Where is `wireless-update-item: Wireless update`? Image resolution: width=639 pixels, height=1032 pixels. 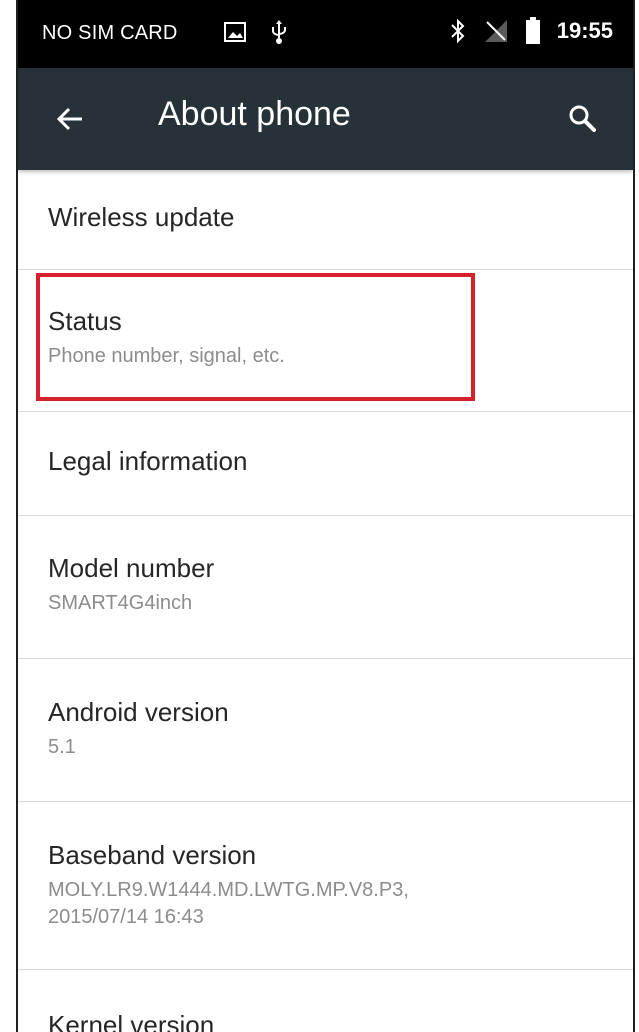
wireless-update-item: Wireless update is located at coordinates (325, 220).